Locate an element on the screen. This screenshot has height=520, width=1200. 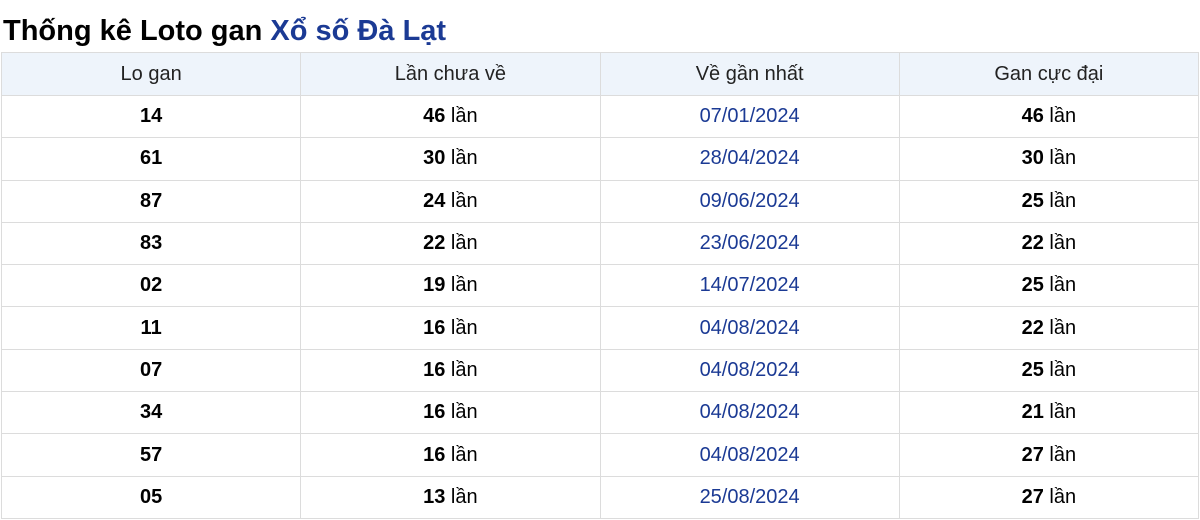
max-gap-cell: 30 lần is located at coordinates (1049, 159).